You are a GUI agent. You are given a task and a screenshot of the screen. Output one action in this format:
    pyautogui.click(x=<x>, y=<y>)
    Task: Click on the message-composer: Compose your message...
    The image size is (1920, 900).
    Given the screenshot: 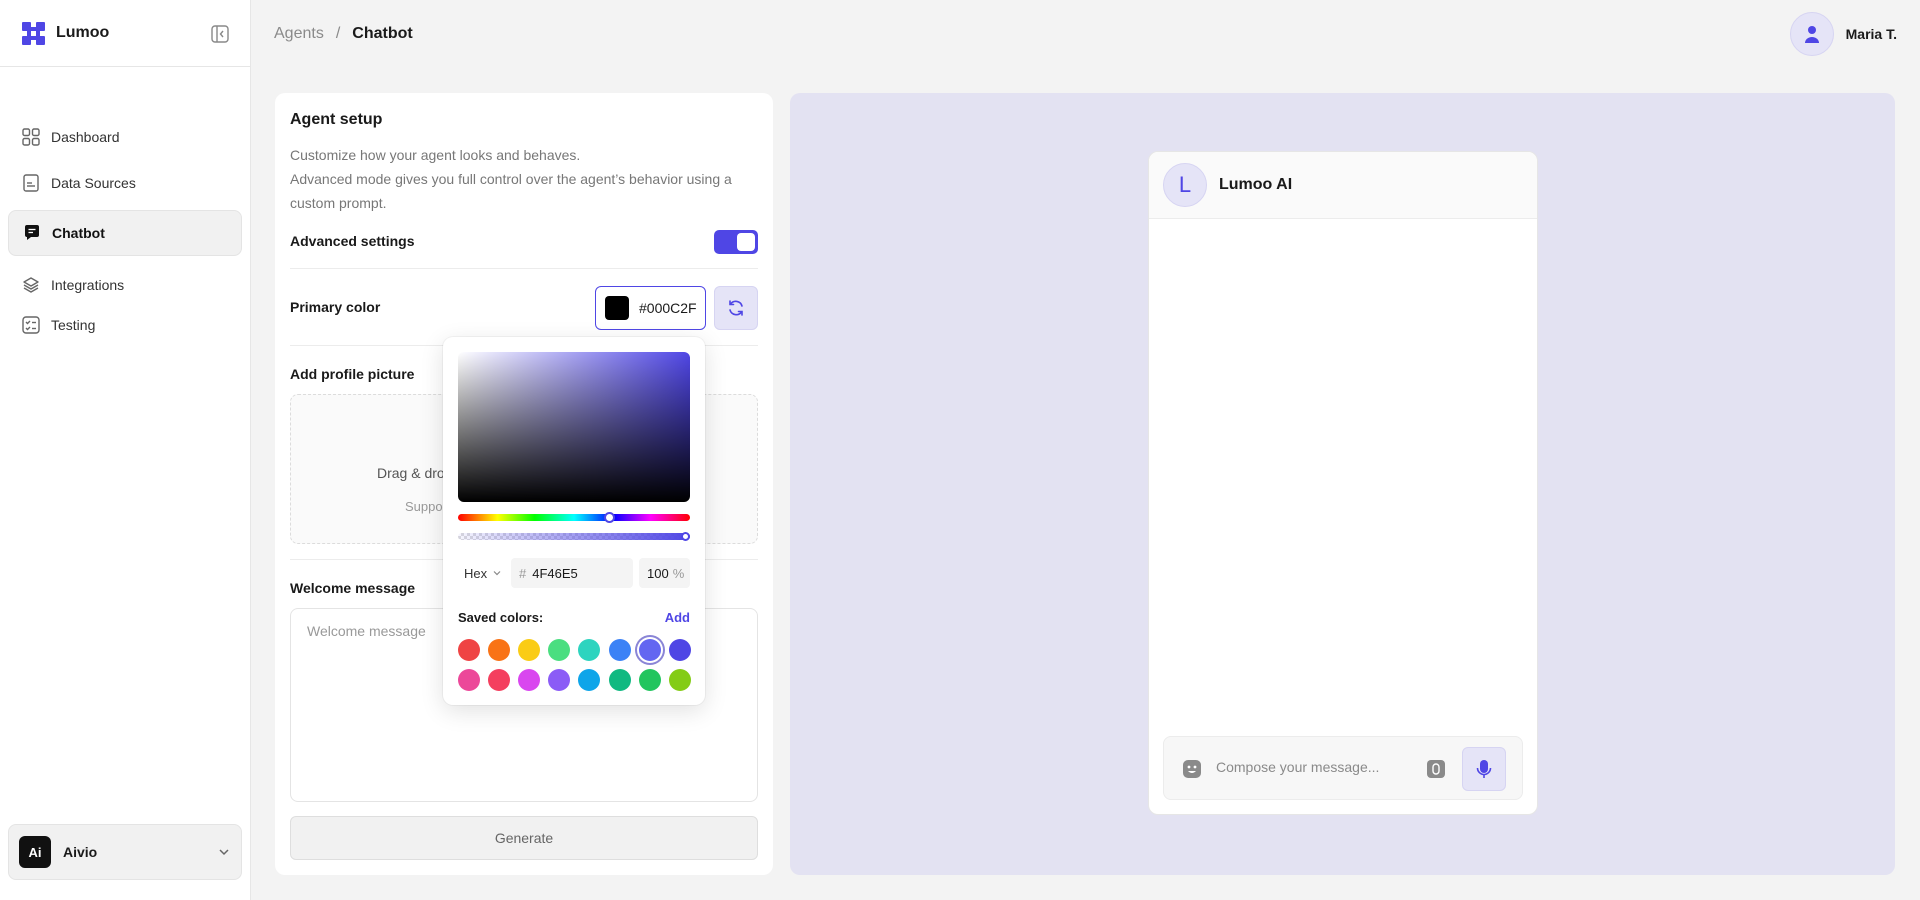 What is the action you would take?
    pyautogui.click(x=1343, y=768)
    